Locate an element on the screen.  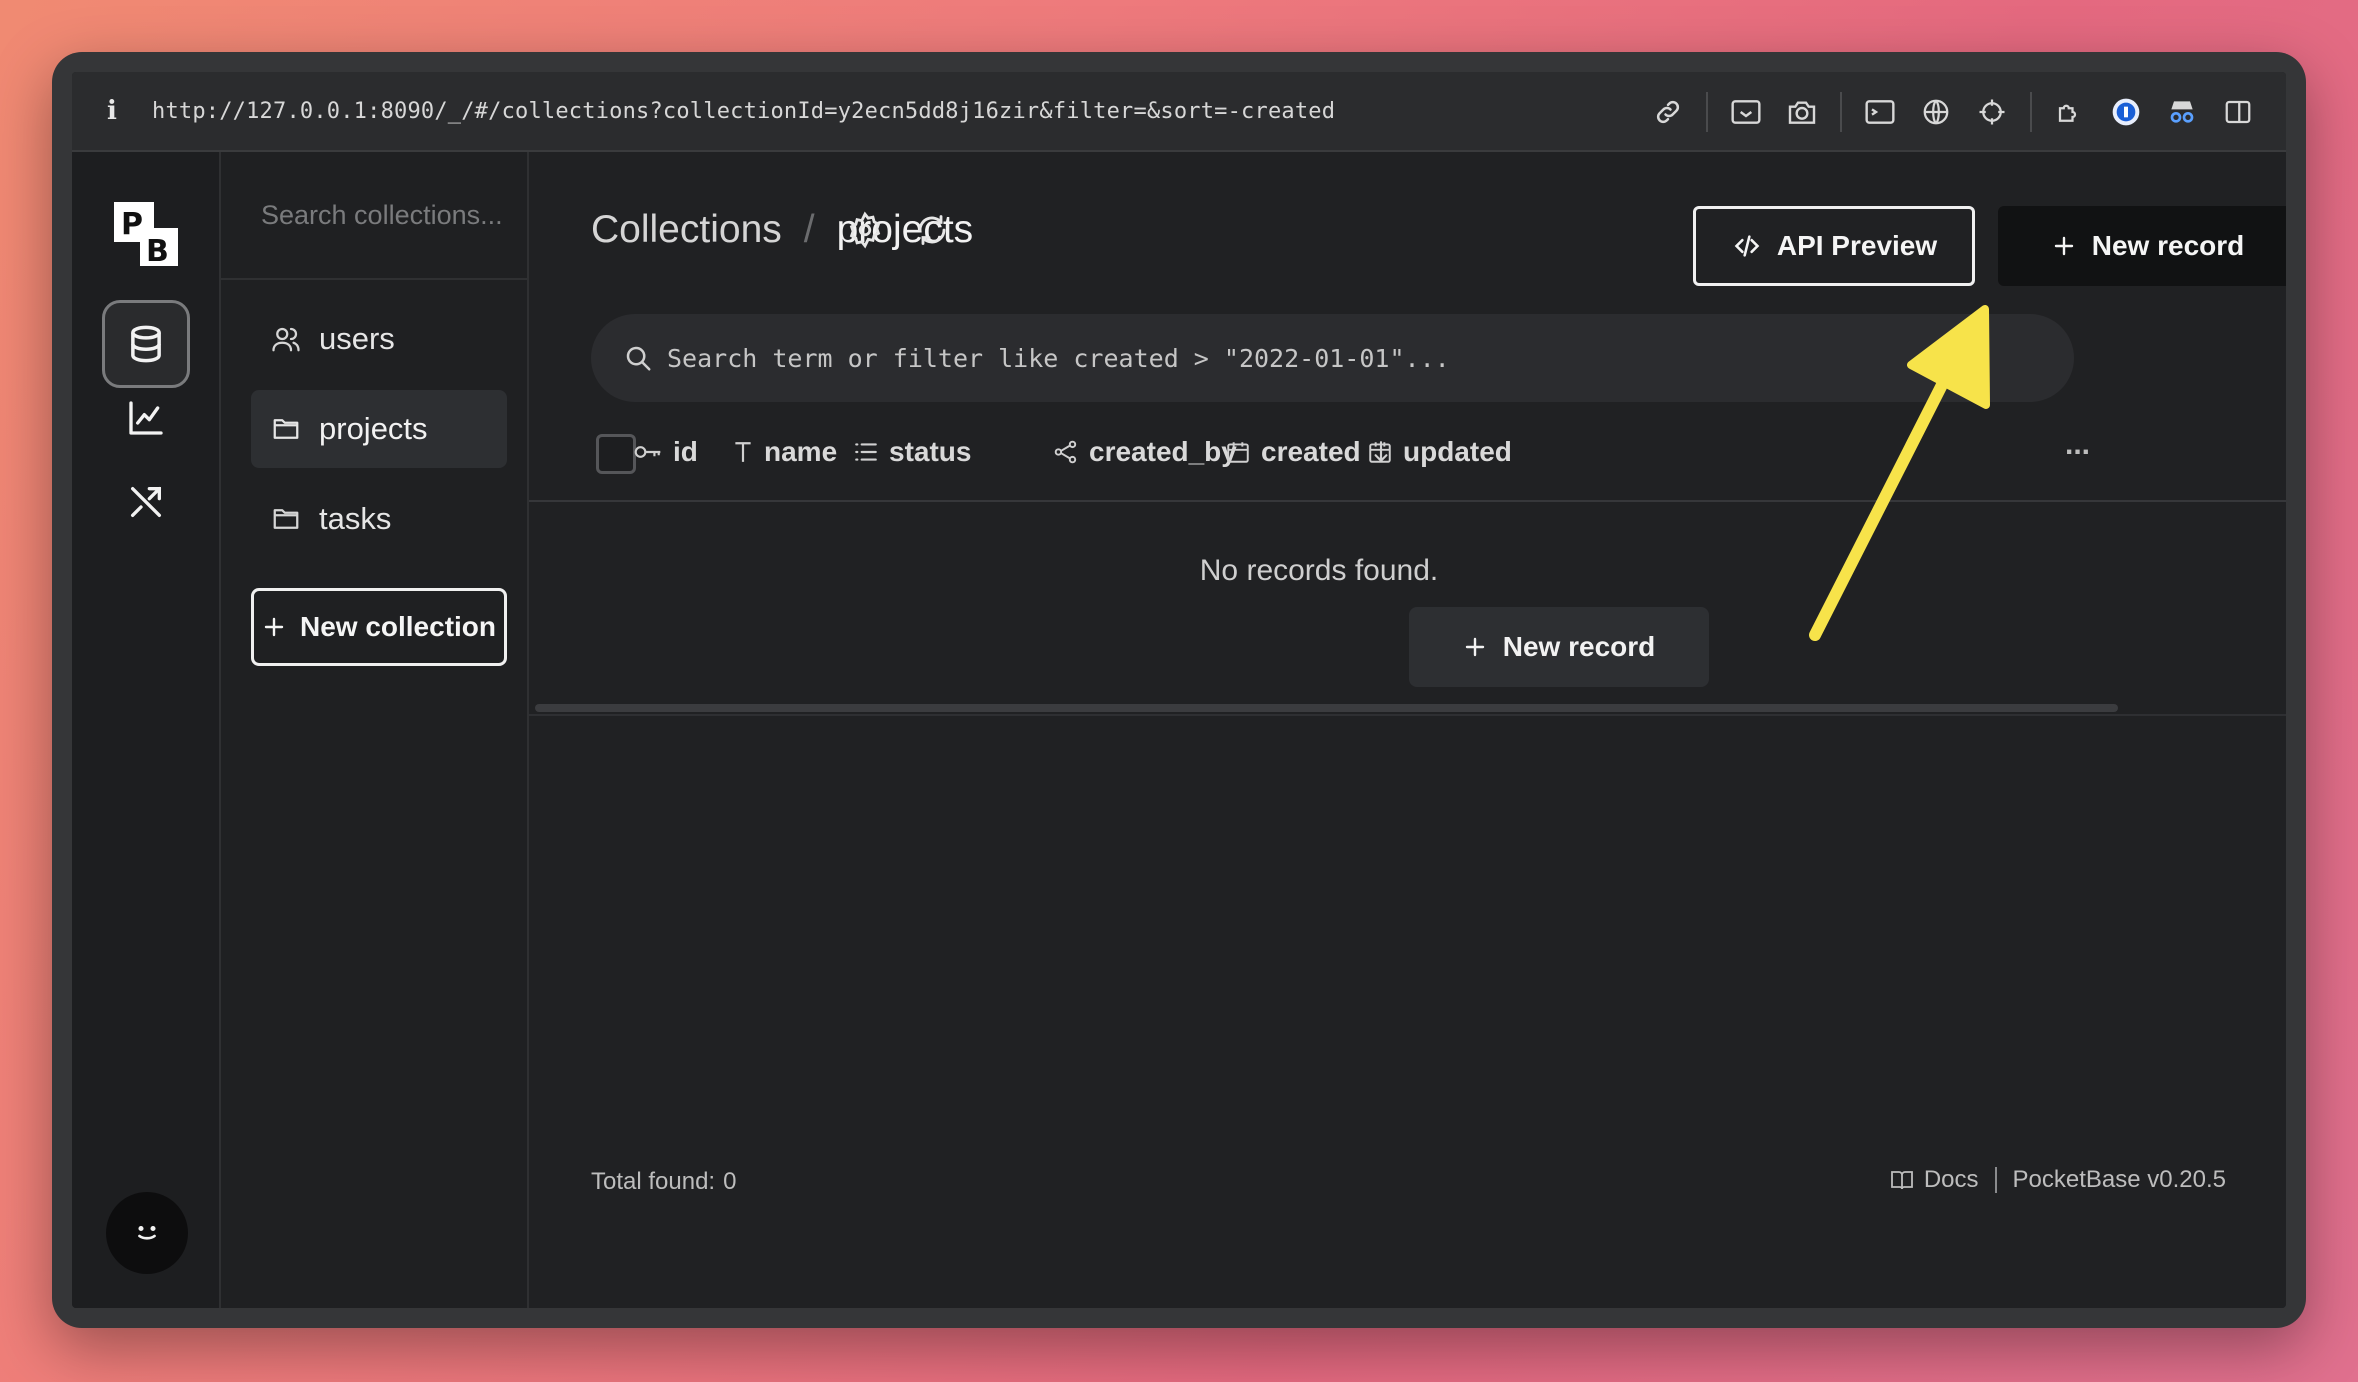
settings-nav-button is located at coordinates (146, 502).